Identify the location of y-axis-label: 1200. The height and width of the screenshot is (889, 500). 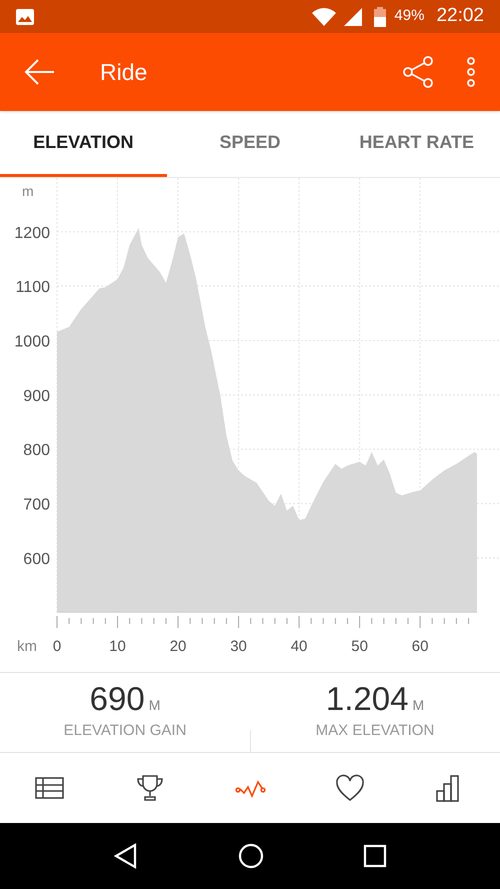
(32, 233).